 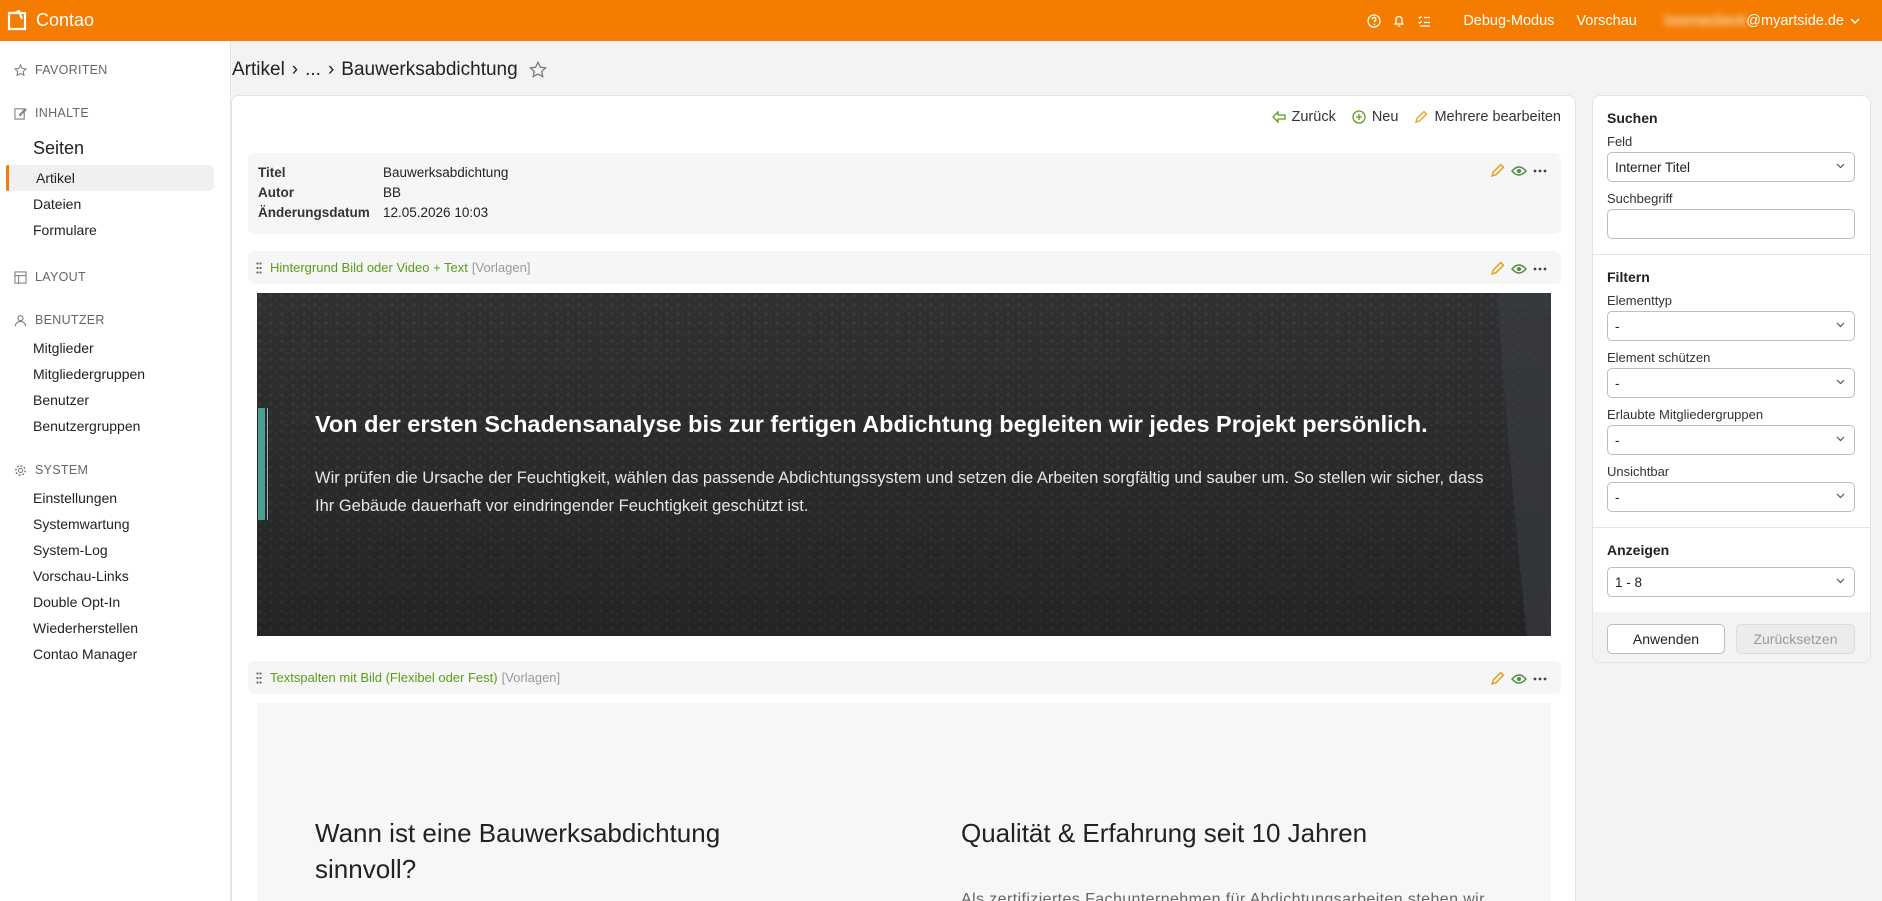 I want to click on element-type: Hintergrund Bild oder Video + Text, so click(x=369, y=267).